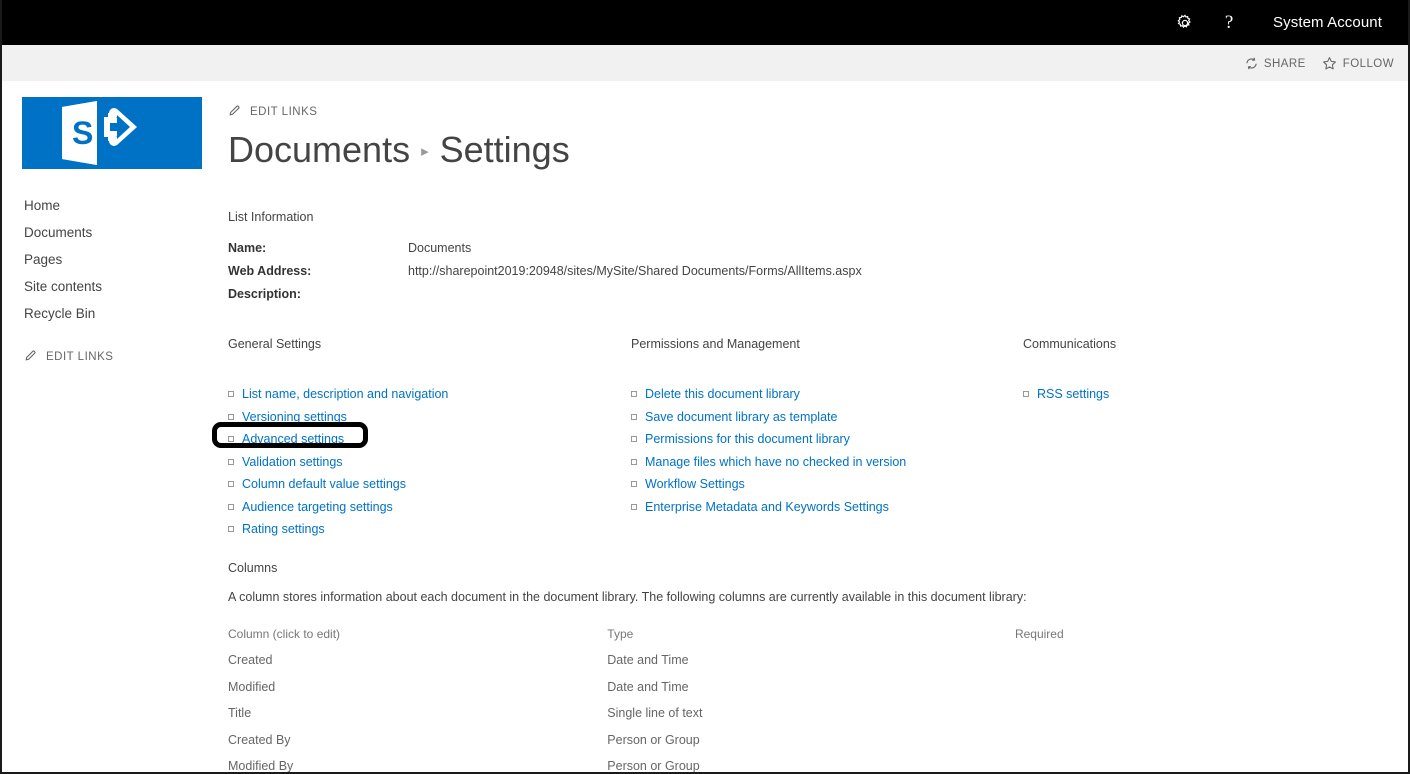  Describe the element at coordinates (750, 693) in the screenshot. I see `table-row: Modified Date and Time` at that location.